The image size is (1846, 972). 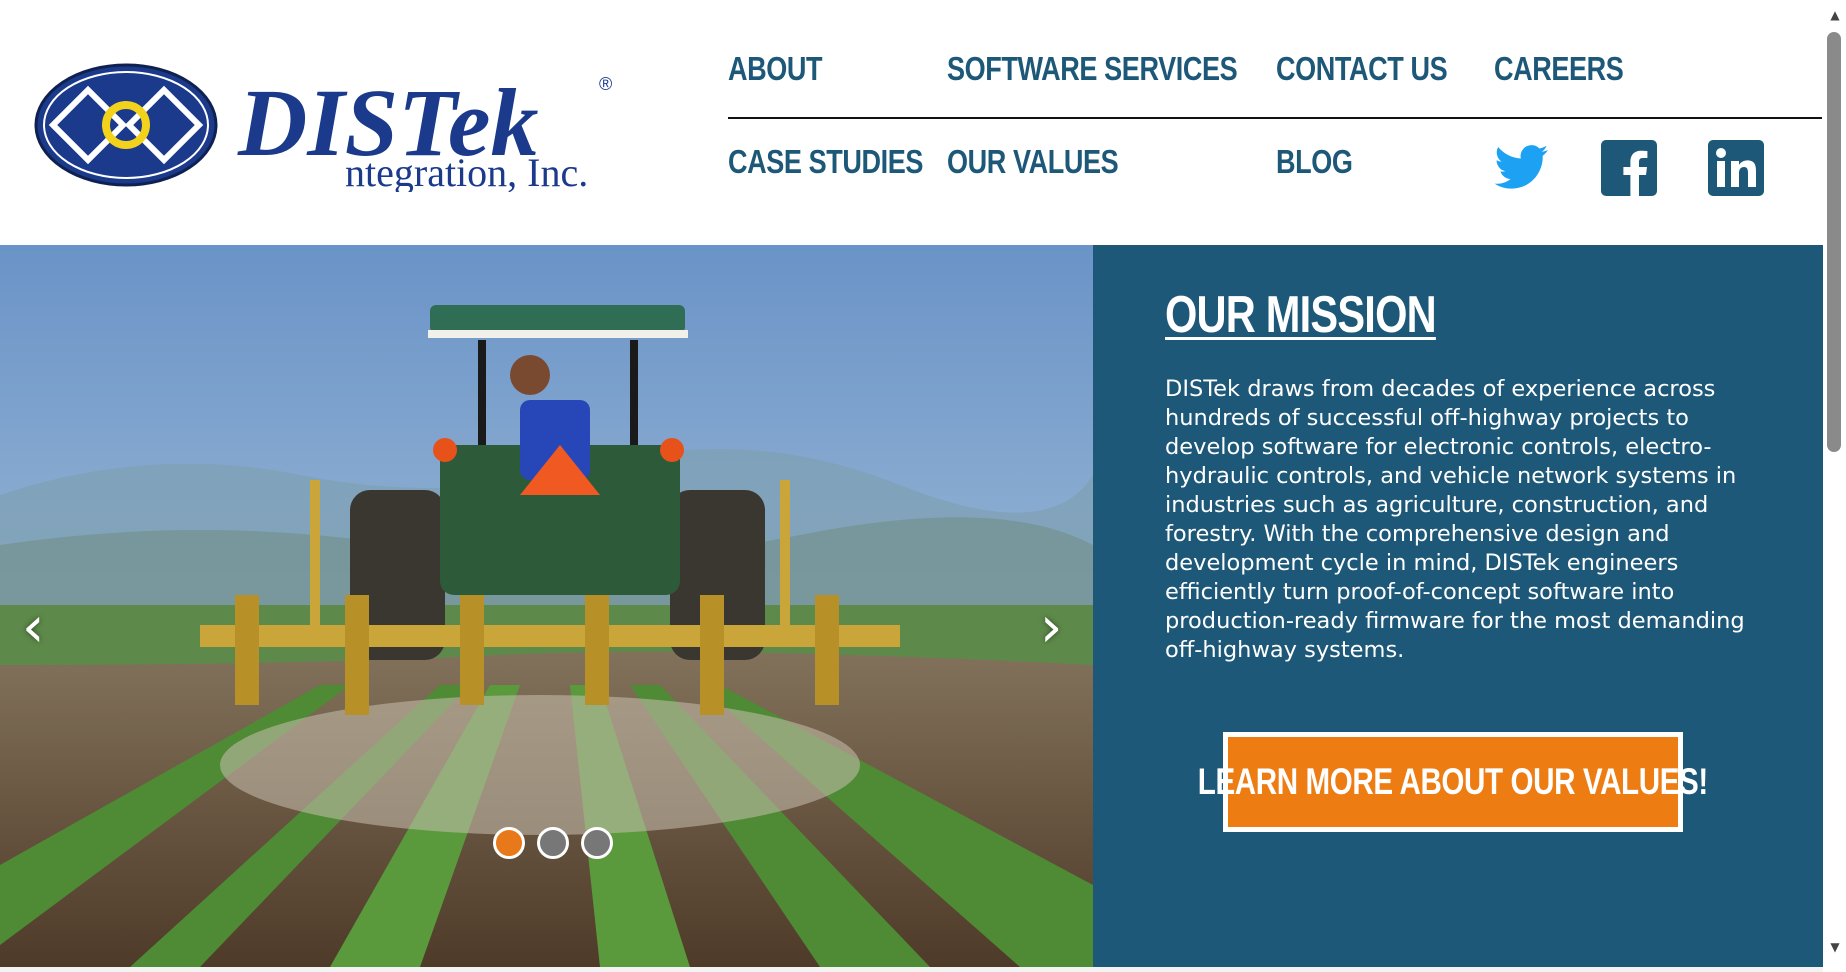 I want to click on nav-software-services: SOFTWARE SERVICES, so click(x=1092, y=69).